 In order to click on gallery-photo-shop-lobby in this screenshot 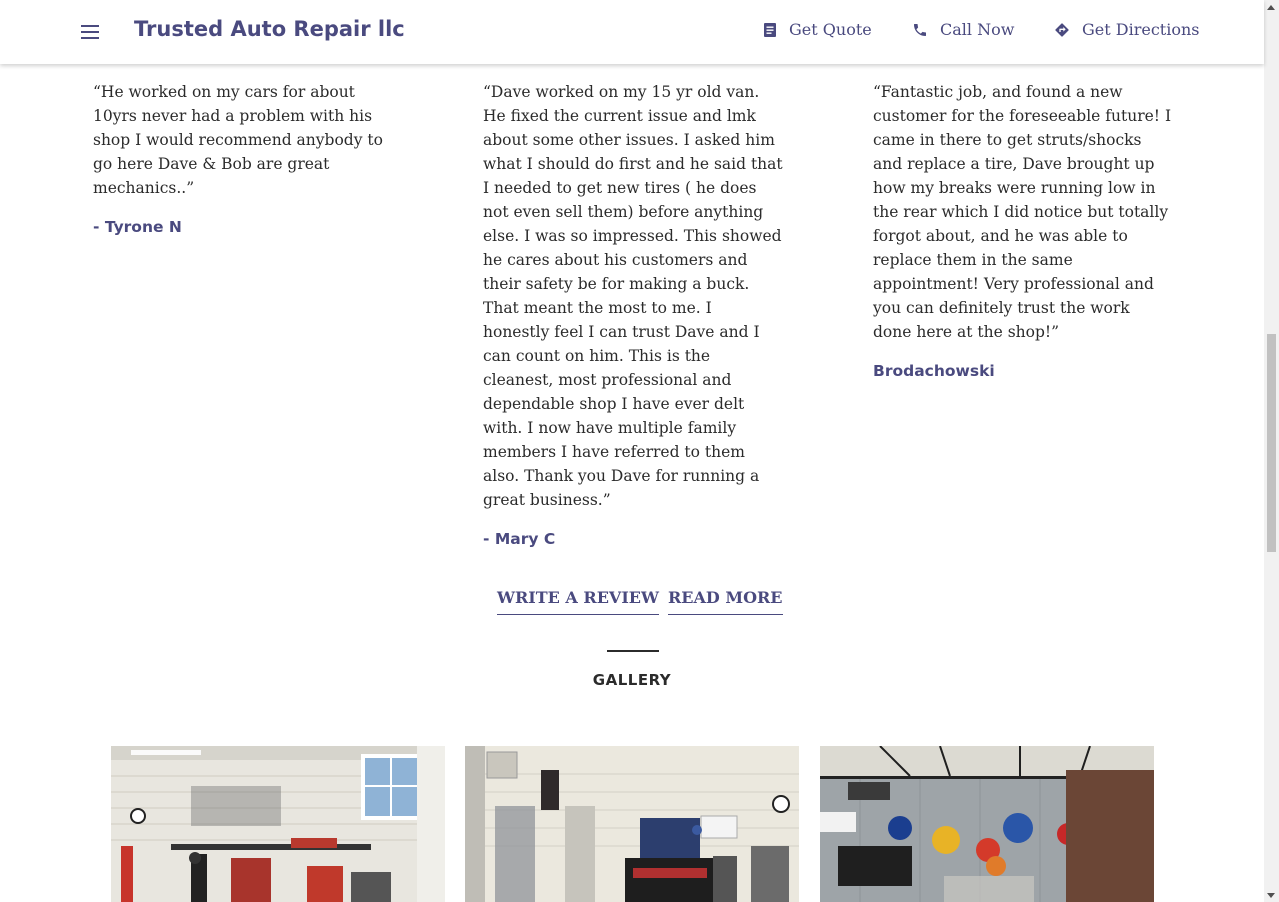, I will do `click(987, 824)`.